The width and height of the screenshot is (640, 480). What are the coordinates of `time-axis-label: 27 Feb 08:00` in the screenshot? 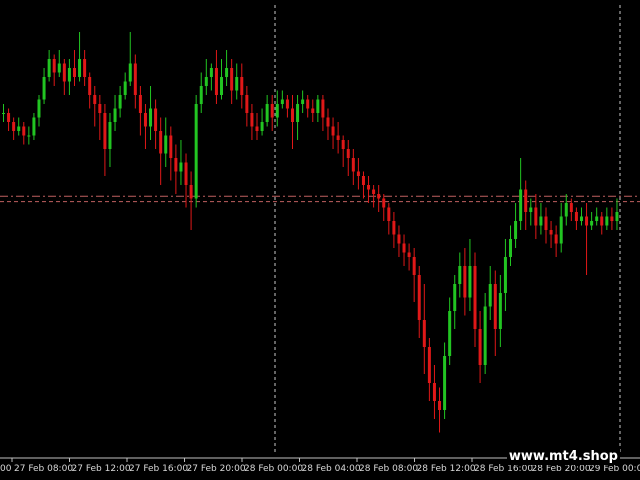 It's located at (43, 469).